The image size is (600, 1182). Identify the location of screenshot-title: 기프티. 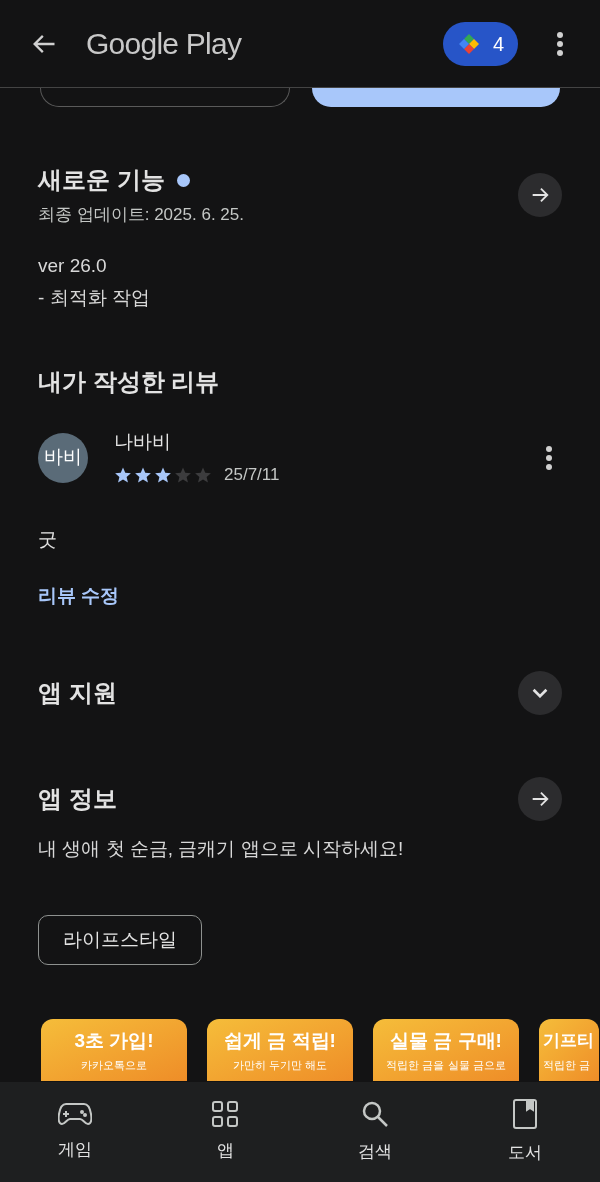
(568, 1041).